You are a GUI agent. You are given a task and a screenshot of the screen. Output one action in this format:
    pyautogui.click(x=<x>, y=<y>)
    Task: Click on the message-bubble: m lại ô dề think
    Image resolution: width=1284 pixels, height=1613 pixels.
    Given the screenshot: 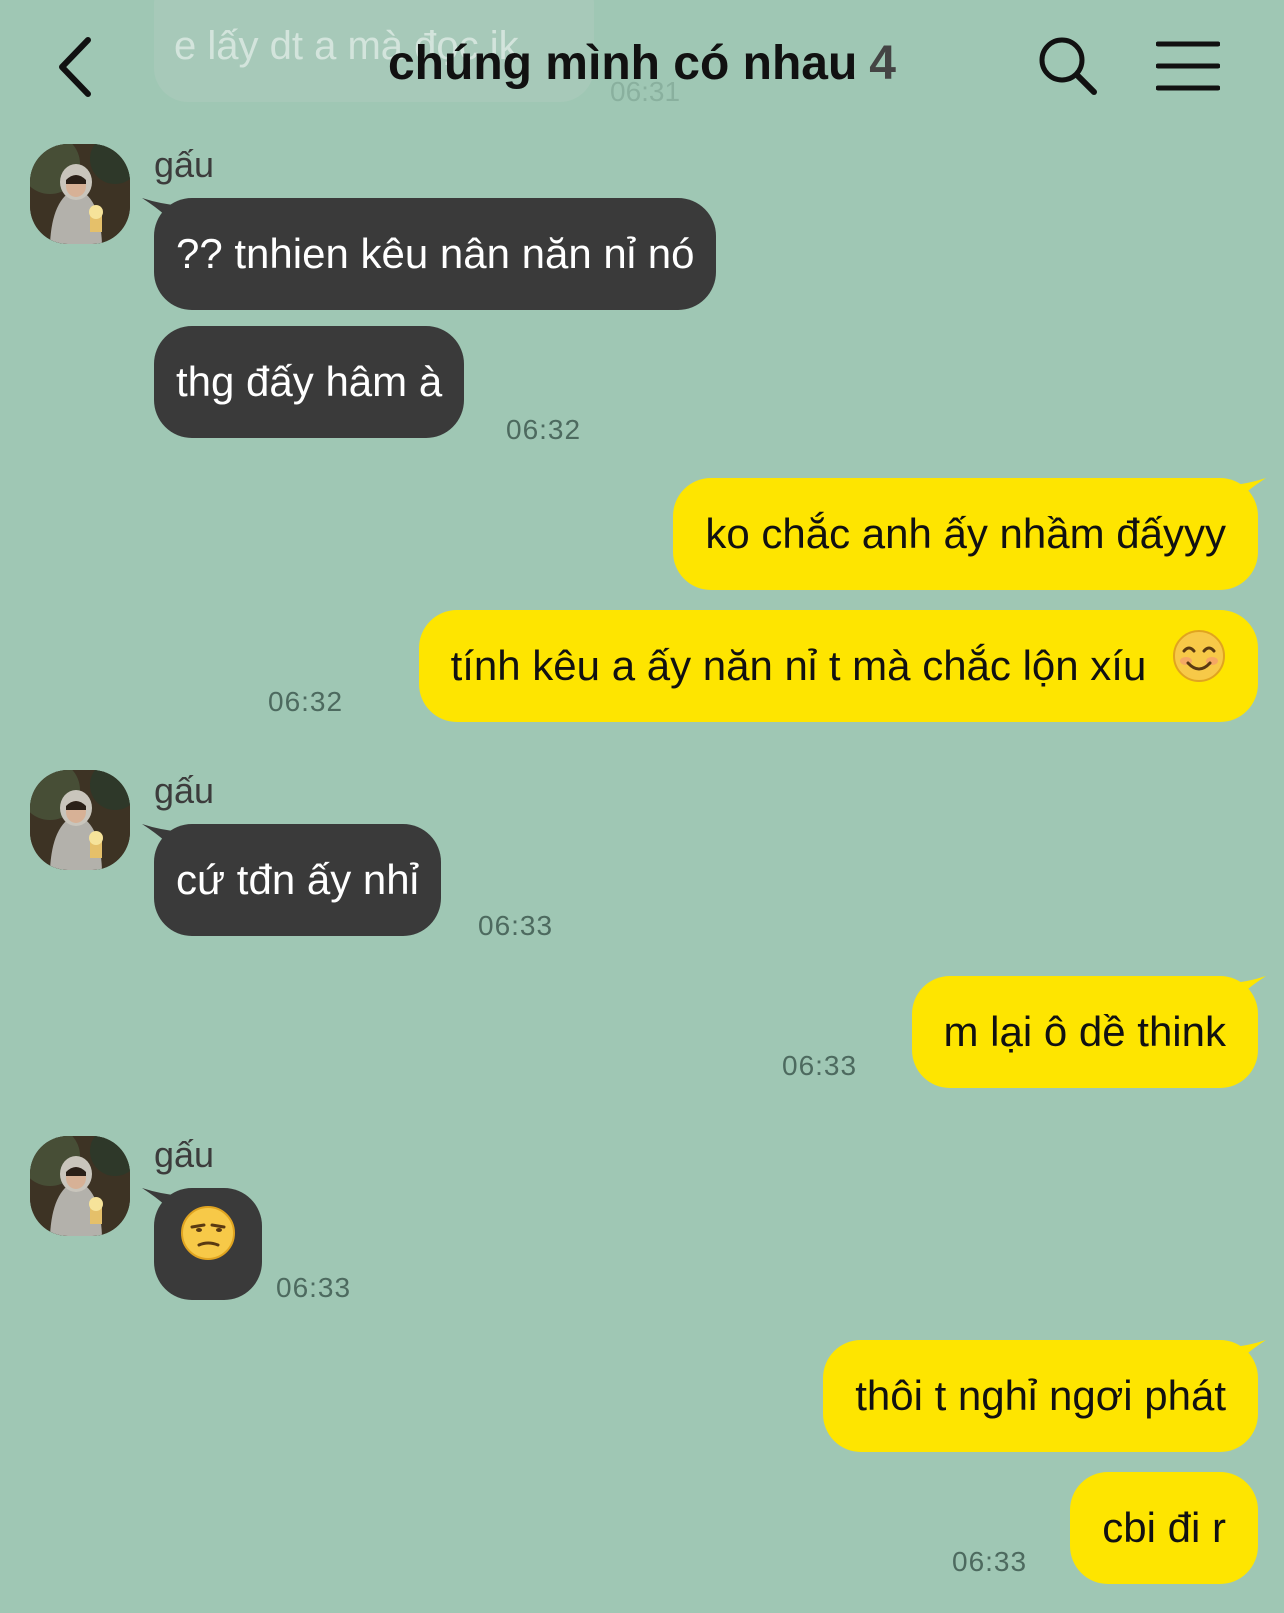 What is the action you would take?
    pyautogui.click(x=1084, y=1032)
    